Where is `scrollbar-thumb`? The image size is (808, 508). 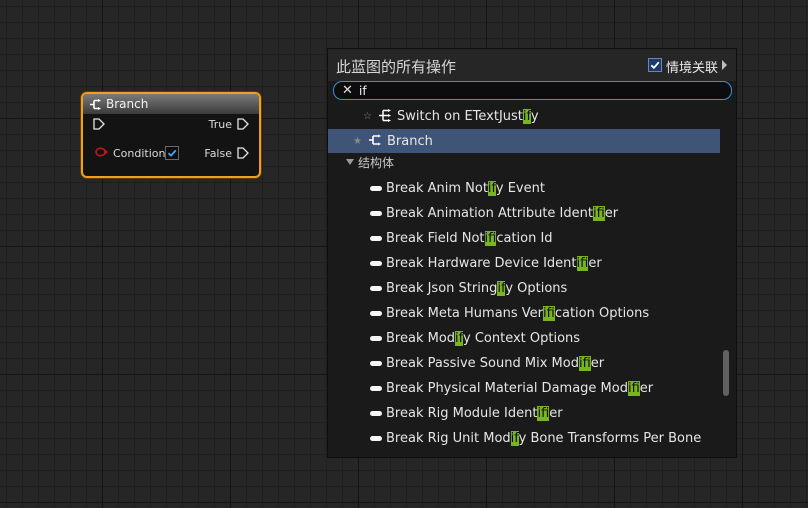
scrollbar-thumb is located at coordinates (726, 373).